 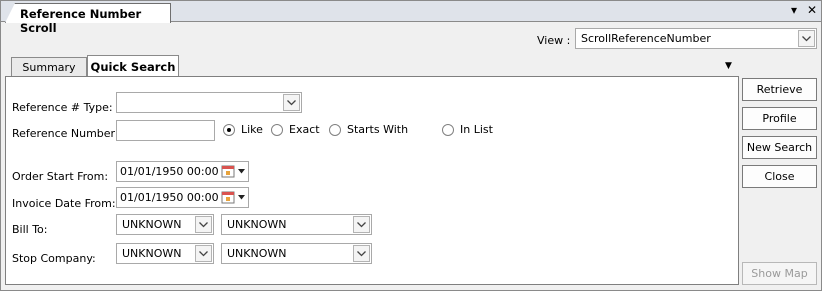 I want to click on match-exact-label: Exact, so click(x=304, y=129).